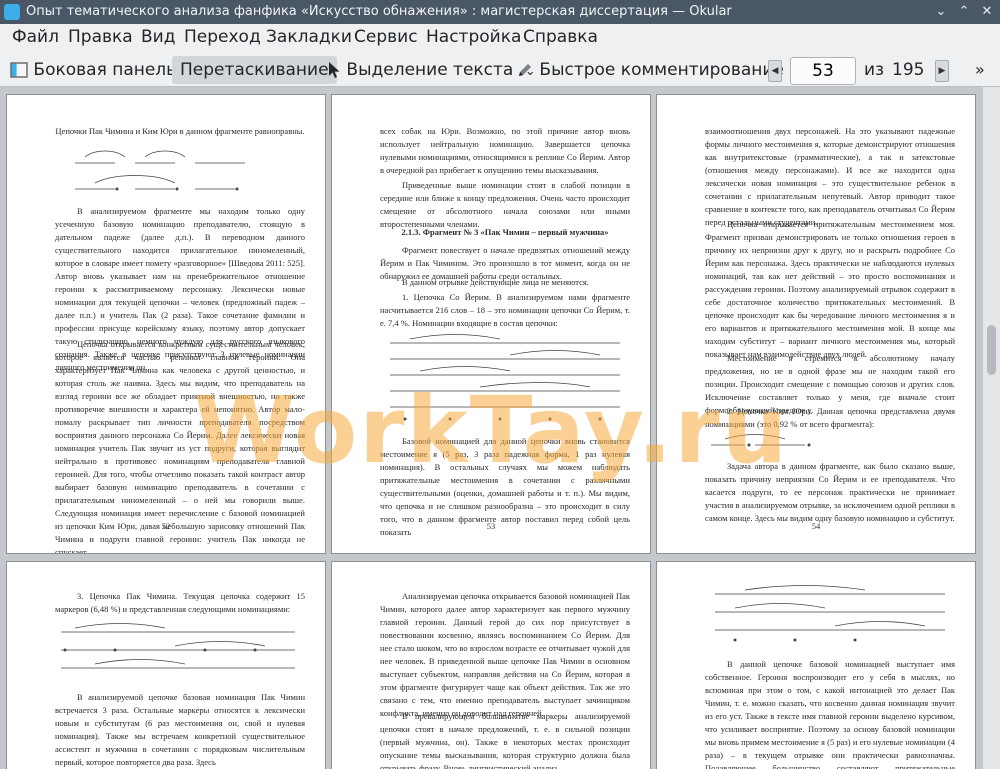  What do you see at coordinates (942, 71) in the screenshot?
I see `next-page-arrow-icon: ▶` at bounding box center [942, 71].